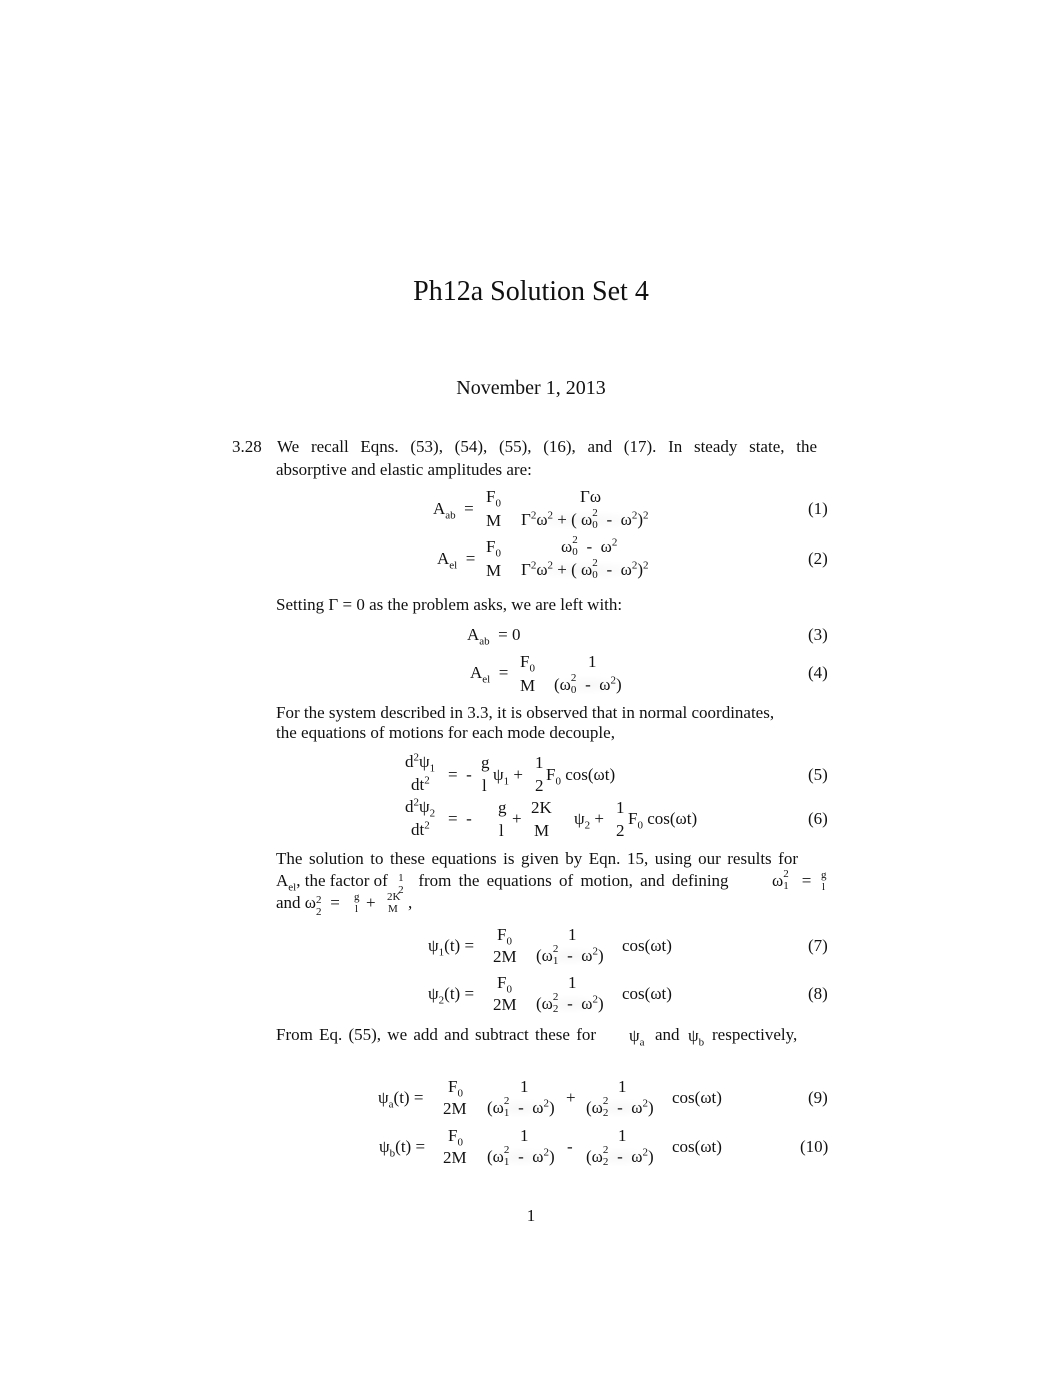 The width and height of the screenshot is (1062, 1377). I want to click on eq9-den2: (ω 2 2 - ω2), so click(620, 1107).